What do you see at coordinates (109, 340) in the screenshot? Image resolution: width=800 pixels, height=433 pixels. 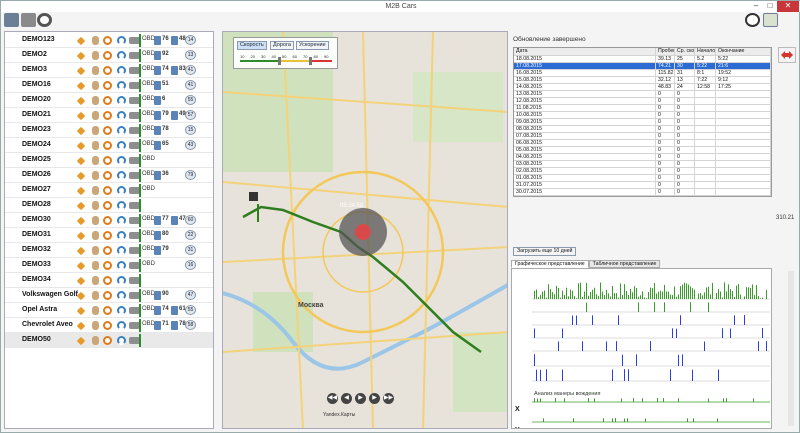 I see `vehicle-row: DEMO50` at bounding box center [109, 340].